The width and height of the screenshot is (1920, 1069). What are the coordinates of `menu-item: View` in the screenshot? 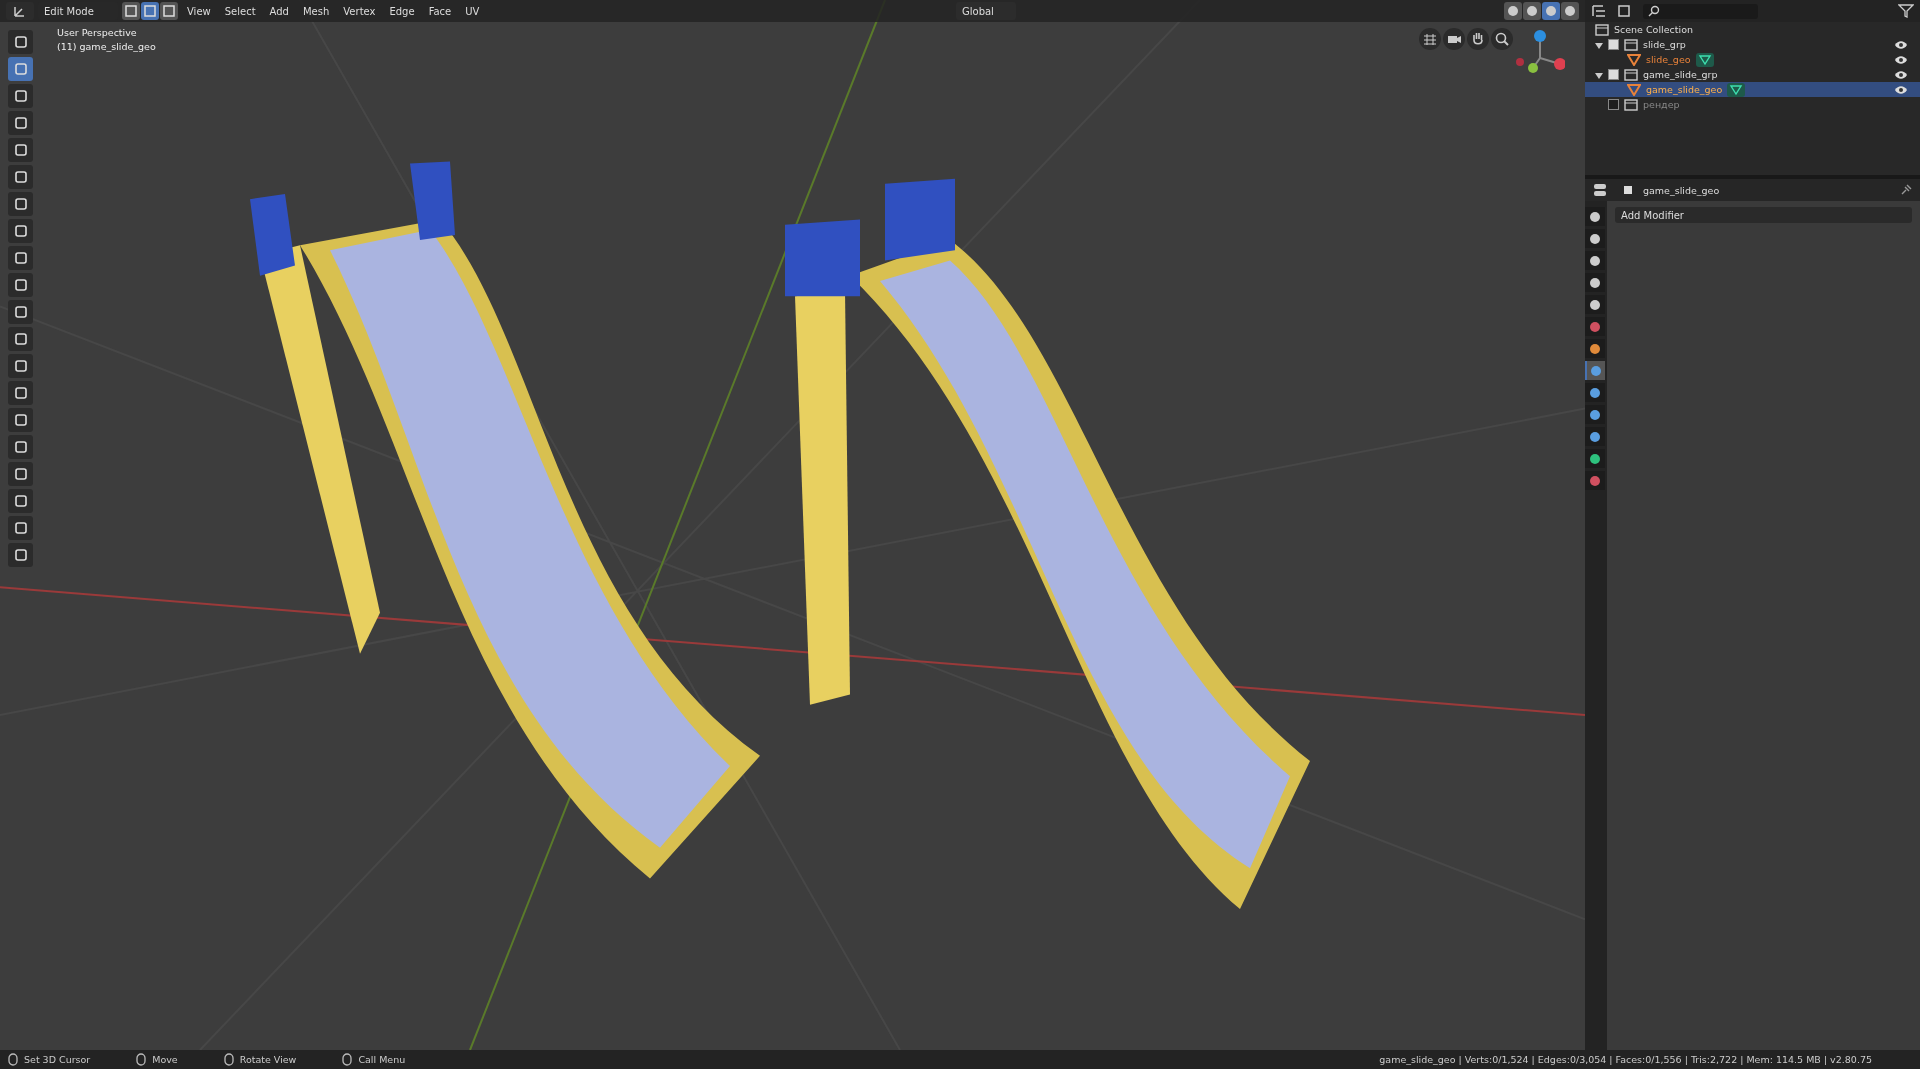 It's located at (199, 11).